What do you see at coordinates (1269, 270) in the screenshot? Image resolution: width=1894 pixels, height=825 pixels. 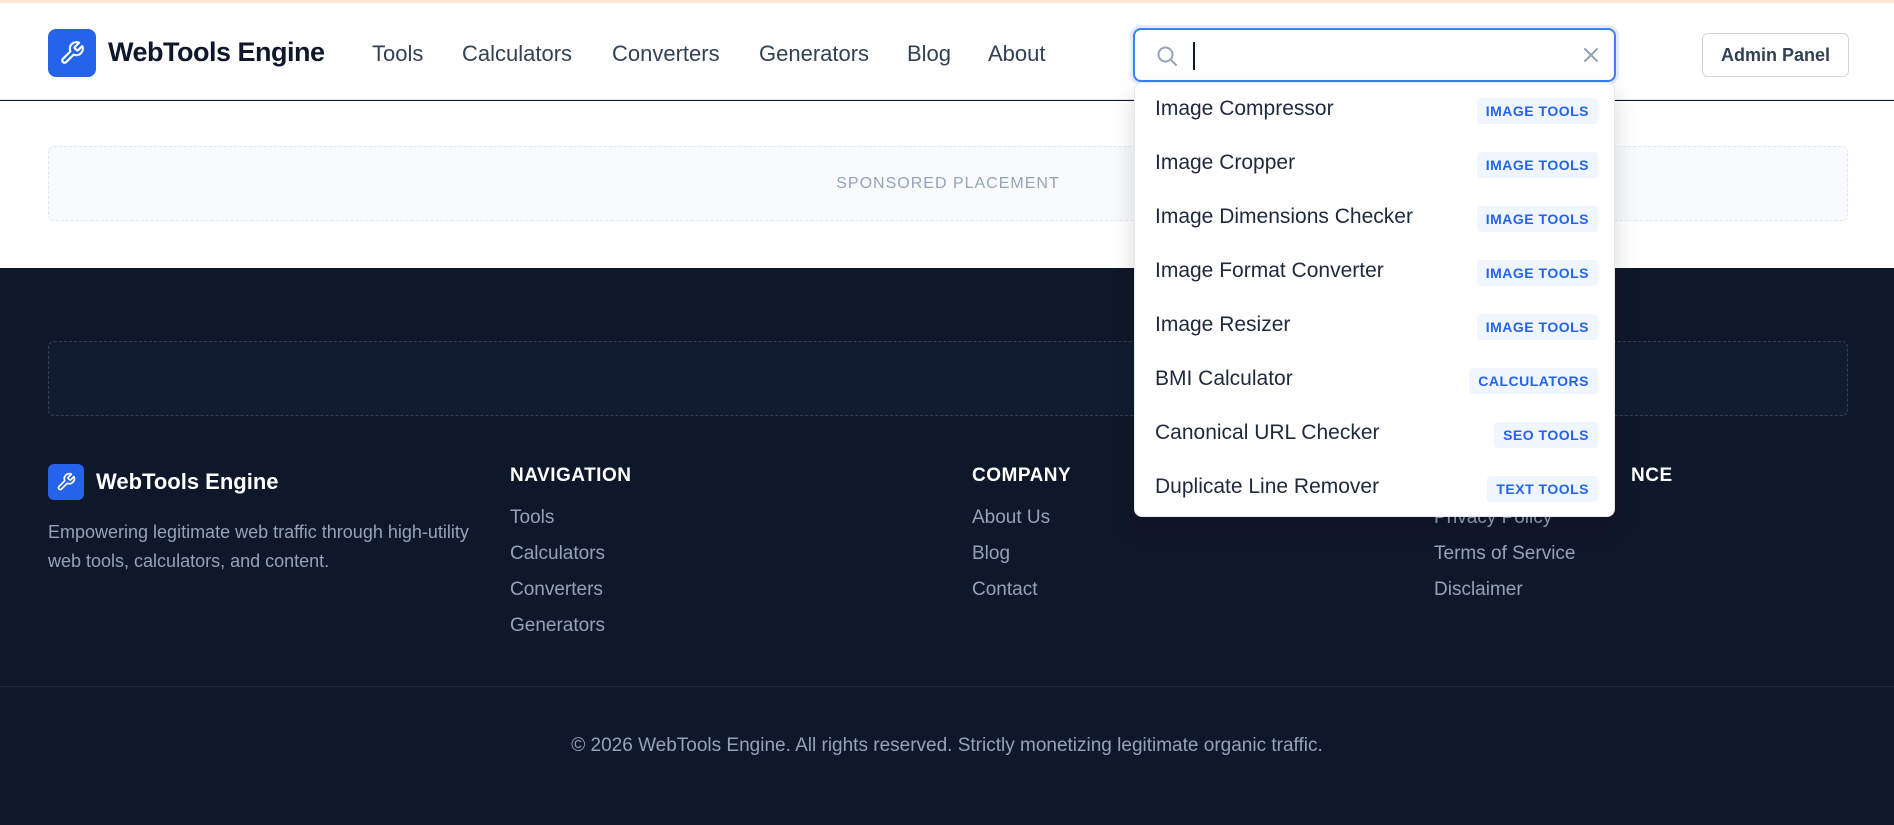 I see `suggestion-label: Image Format Converter` at bounding box center [1269, 270].